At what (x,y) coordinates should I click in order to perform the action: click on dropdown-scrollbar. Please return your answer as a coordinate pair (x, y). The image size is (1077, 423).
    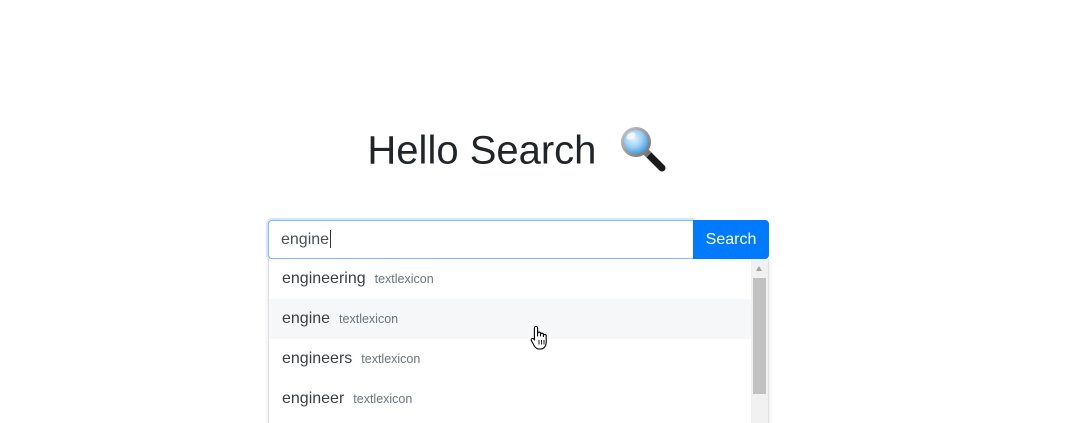
    Looking at the image, I should click on (759, 341).